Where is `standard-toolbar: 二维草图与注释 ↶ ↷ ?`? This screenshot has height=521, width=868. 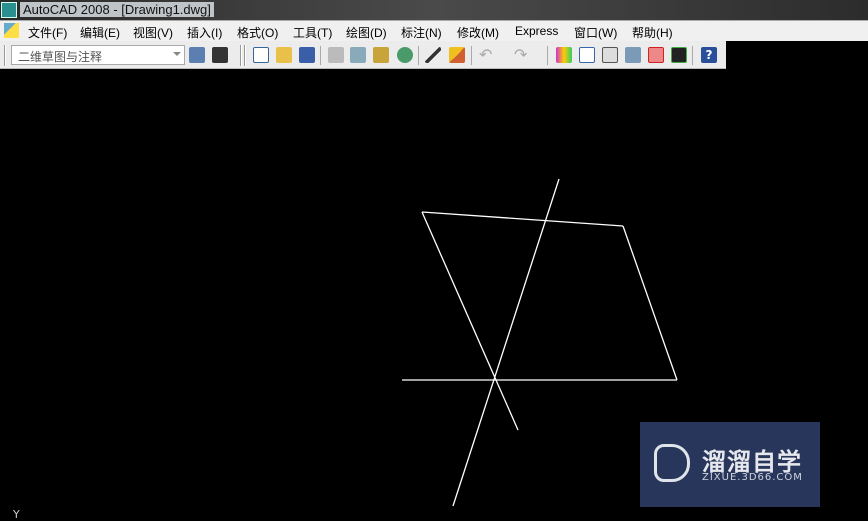 standard-toolbar: 二维草图与注释 ↶ ↷ ? is located at coordinates (363, 55).